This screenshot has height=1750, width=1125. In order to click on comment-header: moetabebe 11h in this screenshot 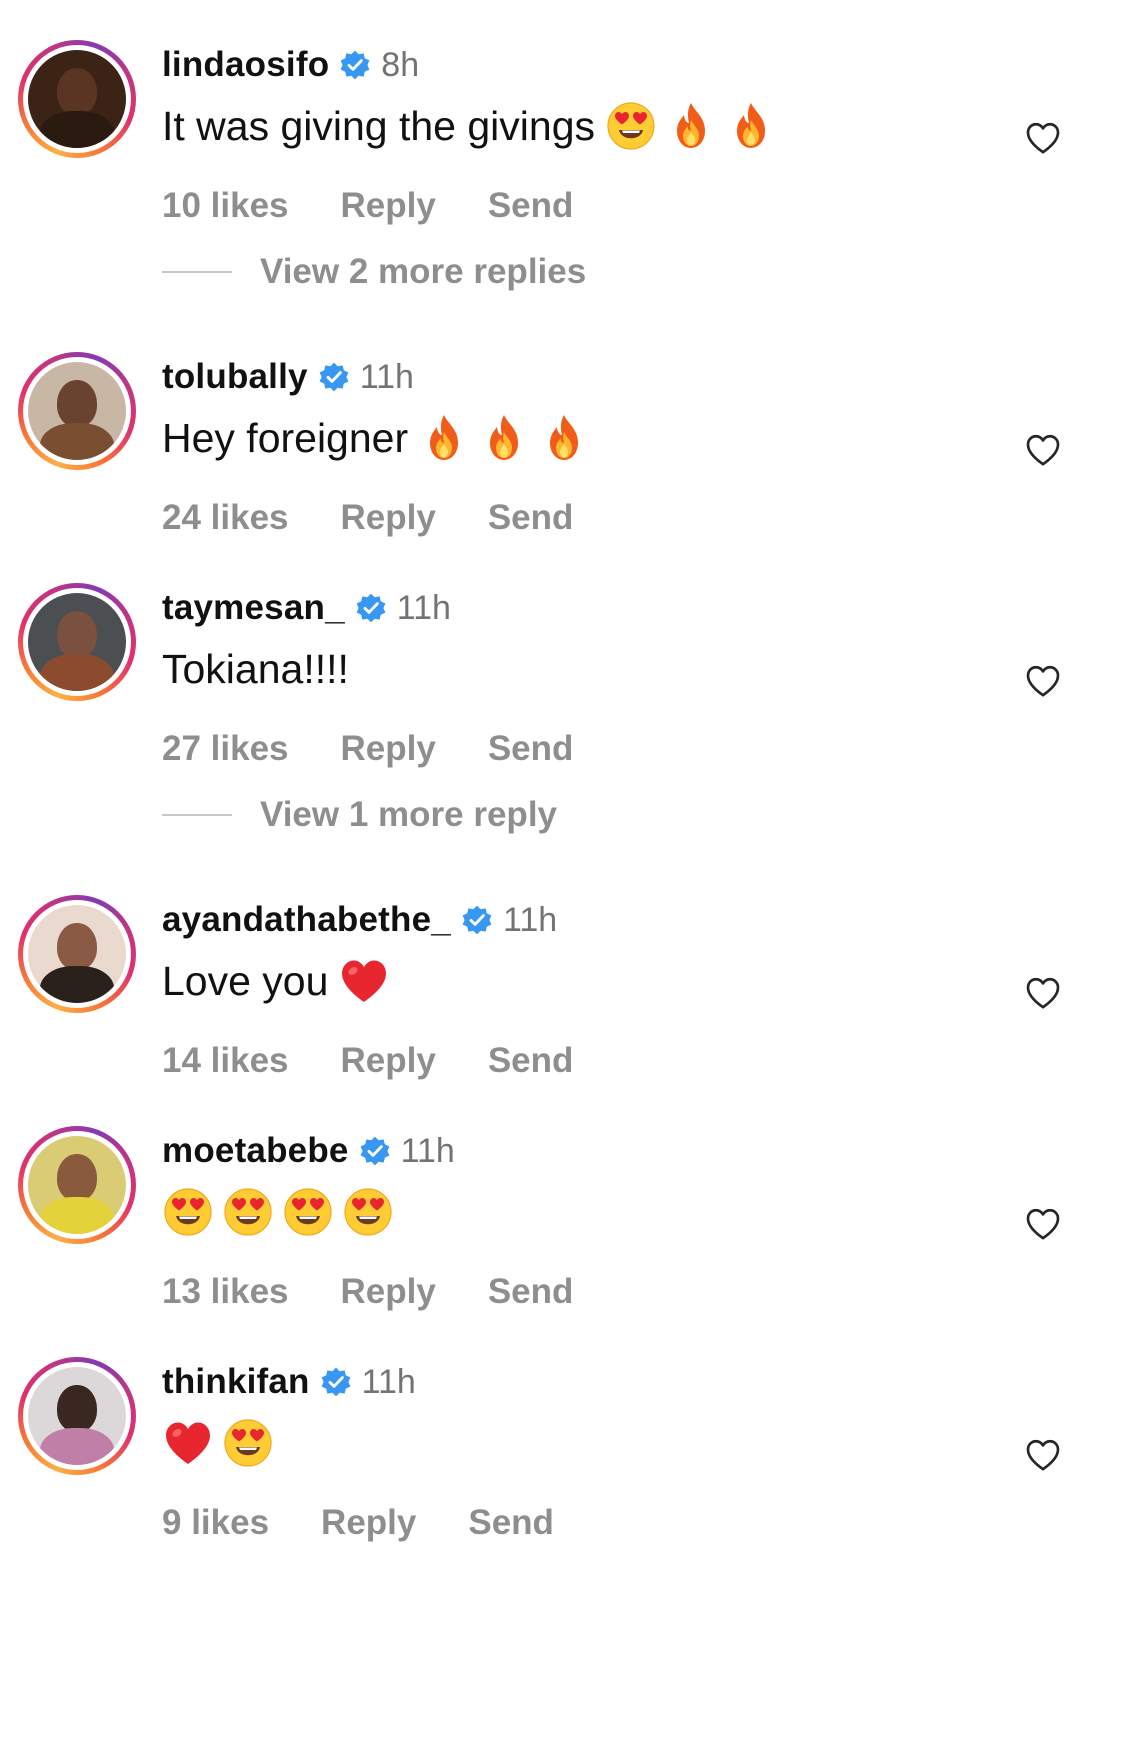, I will do `click(308, 1151)`.